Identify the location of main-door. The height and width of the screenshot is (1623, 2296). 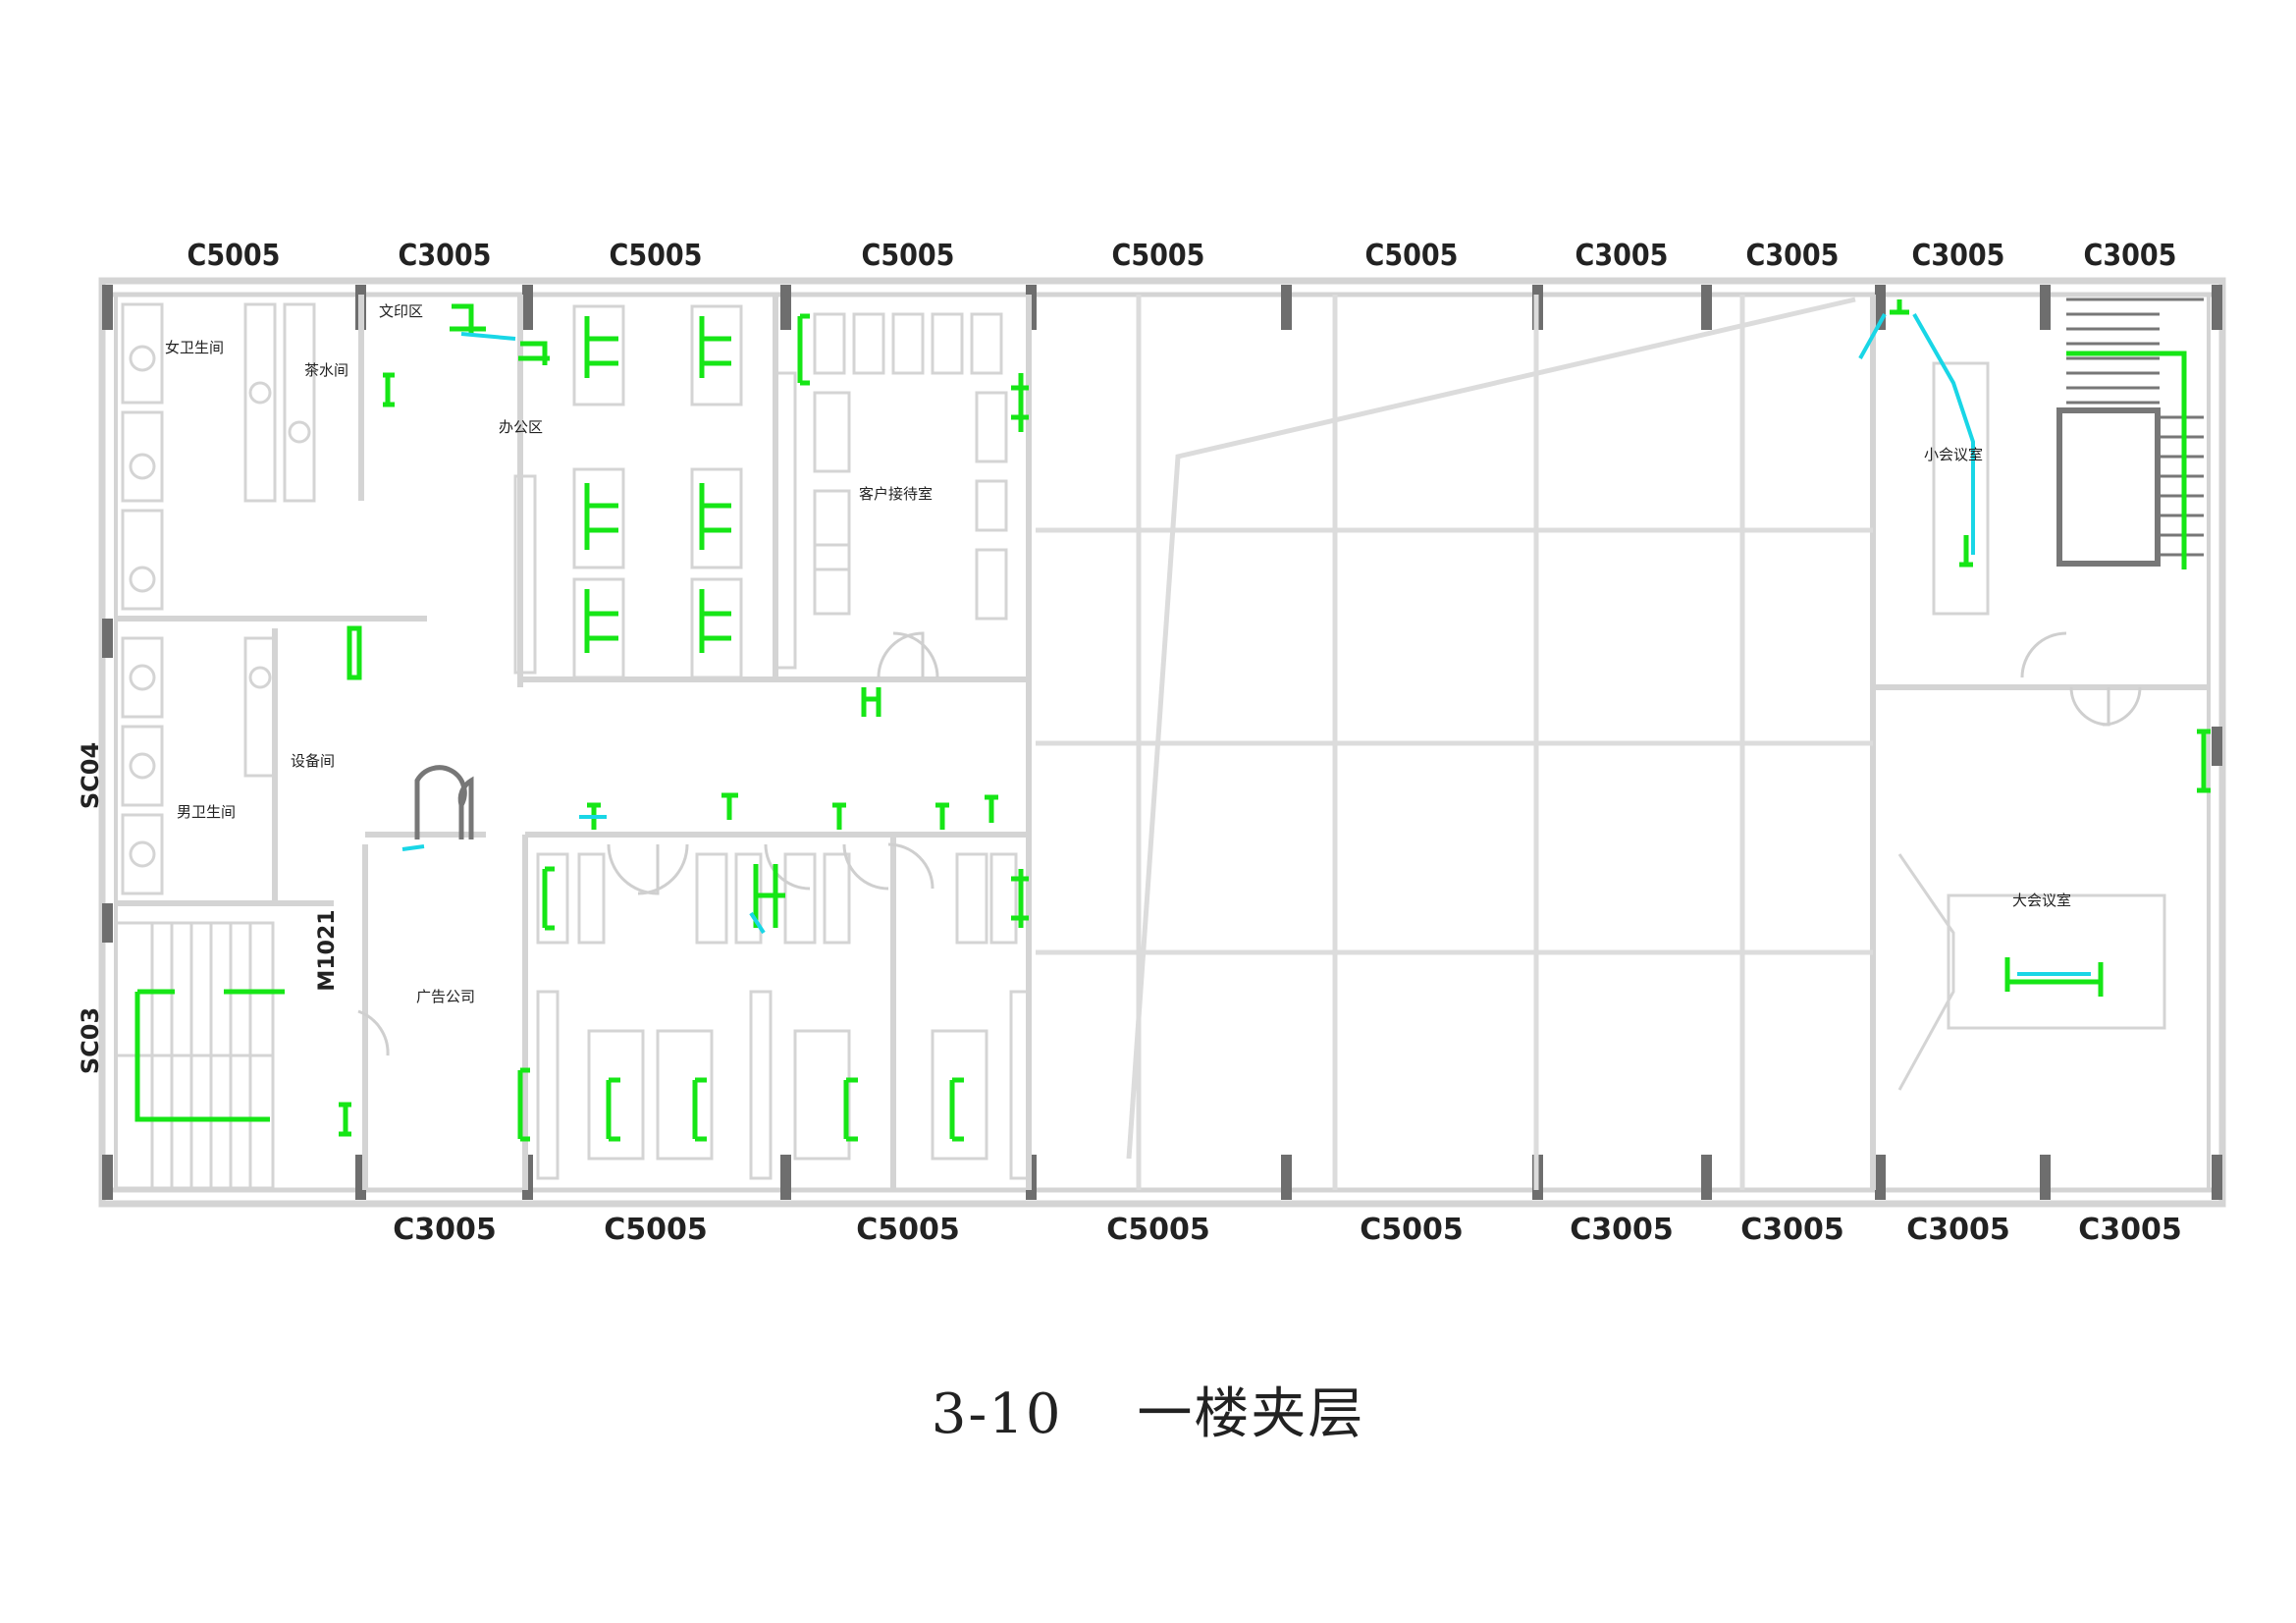
(444, 802).